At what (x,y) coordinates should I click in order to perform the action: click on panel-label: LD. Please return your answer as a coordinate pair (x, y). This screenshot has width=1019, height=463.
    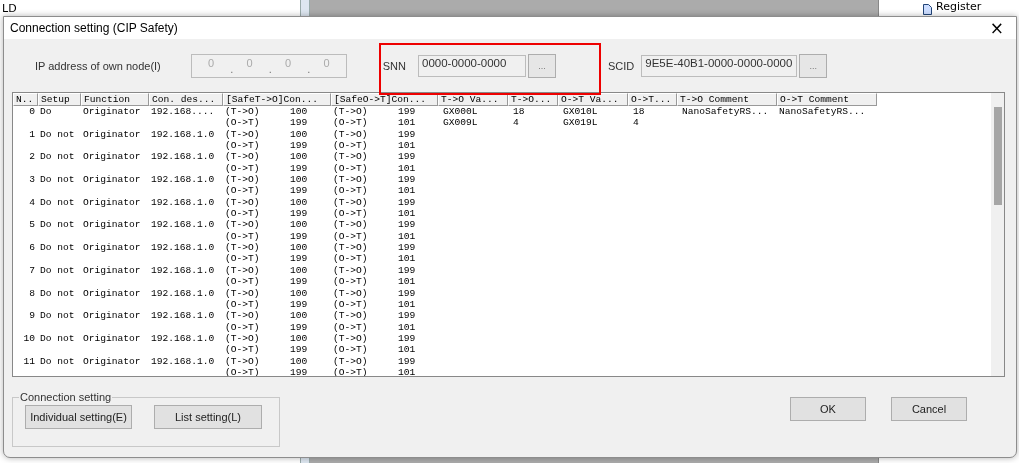
    Looking at the image, I should click on (9, 8).